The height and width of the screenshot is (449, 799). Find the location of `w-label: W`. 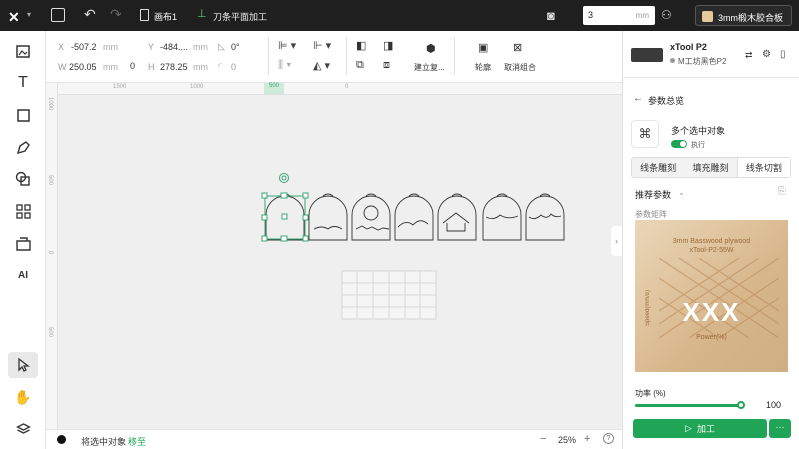

w-label: W is located at coordinates (62, 67).